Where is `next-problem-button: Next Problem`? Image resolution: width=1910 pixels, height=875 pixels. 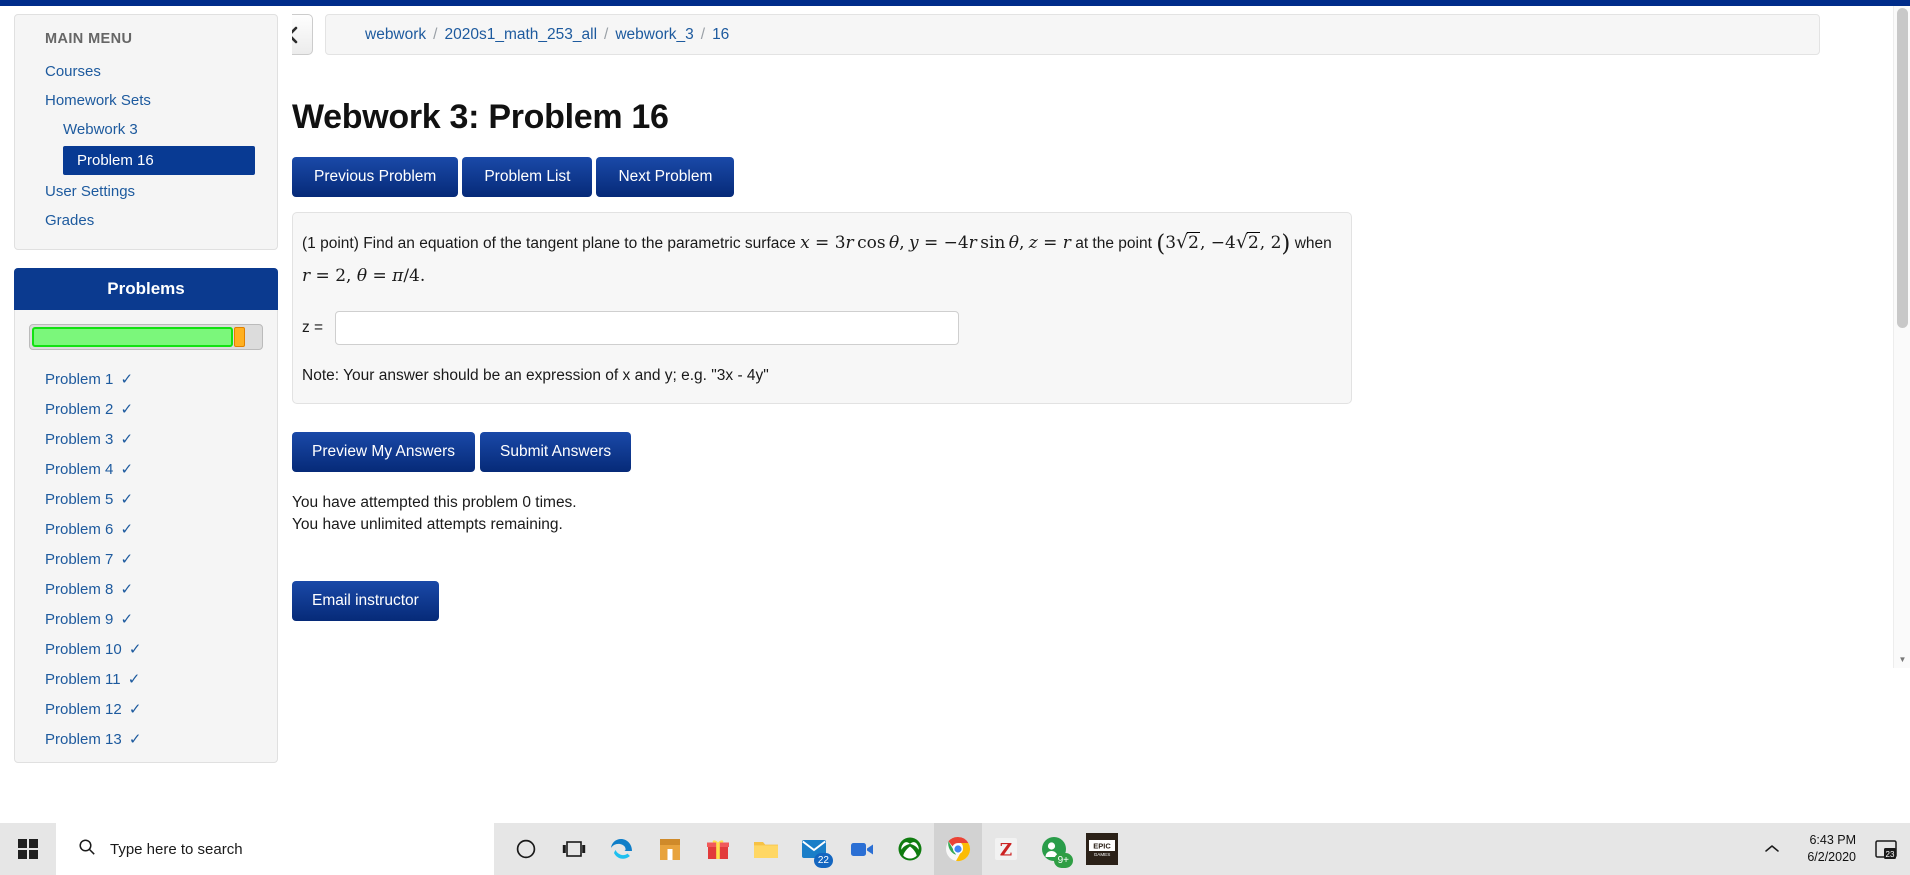
next-problem-button: Next Problem is located at coordinates (665, 177).